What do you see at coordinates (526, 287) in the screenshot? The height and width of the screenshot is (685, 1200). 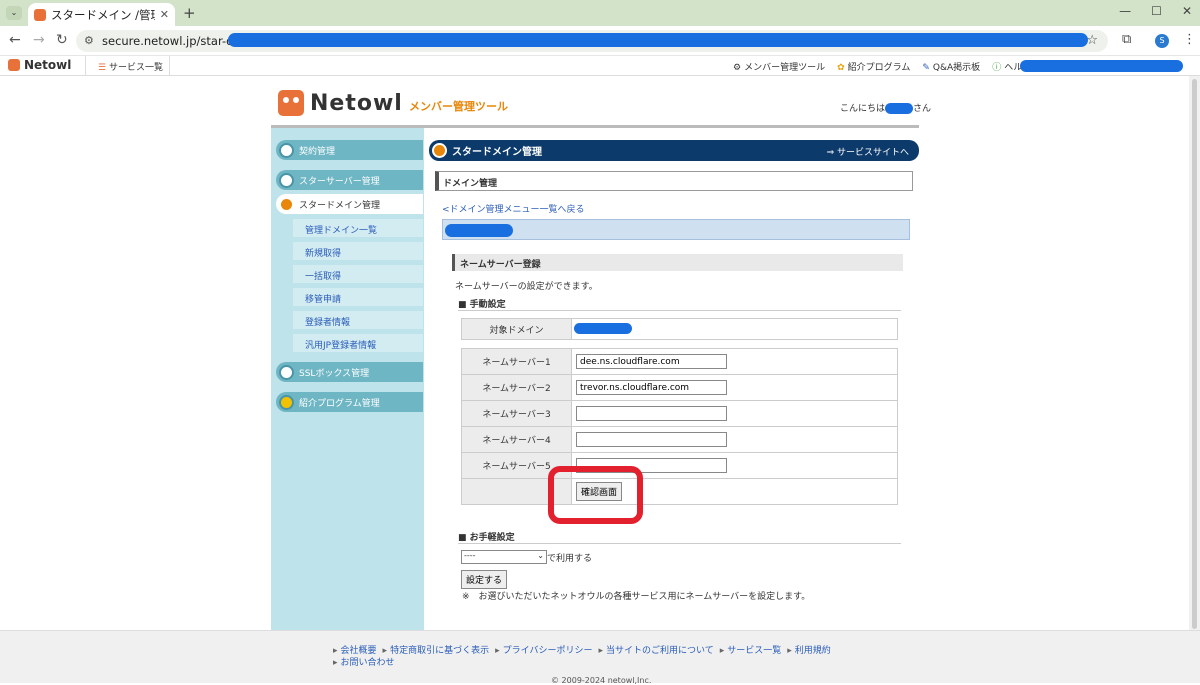 I see `nameserver-description: ネームサーバーの設定ができます。` at bounding box center [526, 287].